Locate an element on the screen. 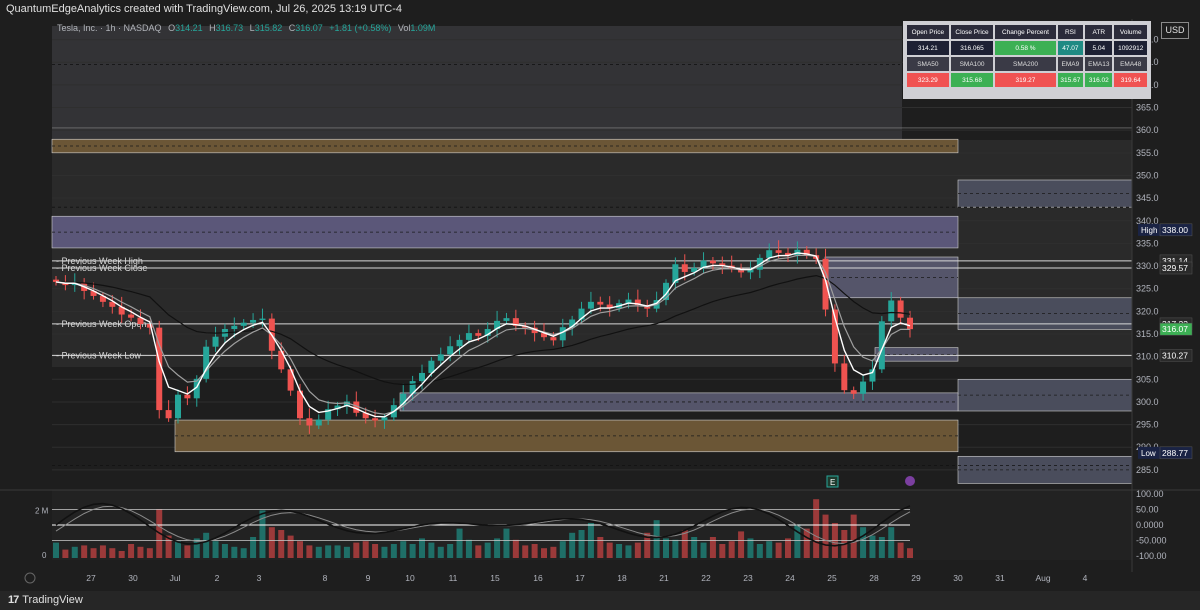  time-tick-label: Aug is located at coordinates (1042, 578).